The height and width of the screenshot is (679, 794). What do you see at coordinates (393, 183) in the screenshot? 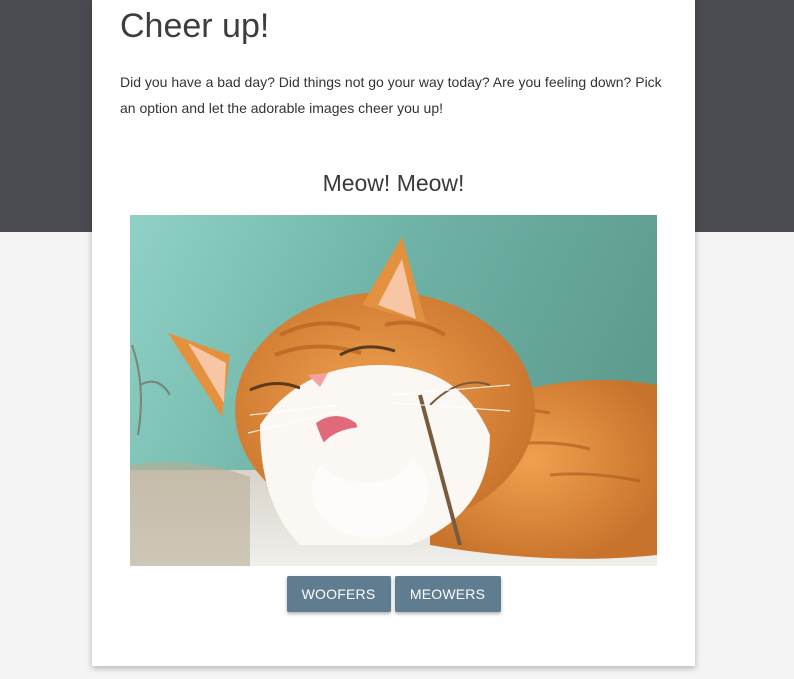
I see `gallery-heading: Meow! Meow!` at bounding box center [393, 183].